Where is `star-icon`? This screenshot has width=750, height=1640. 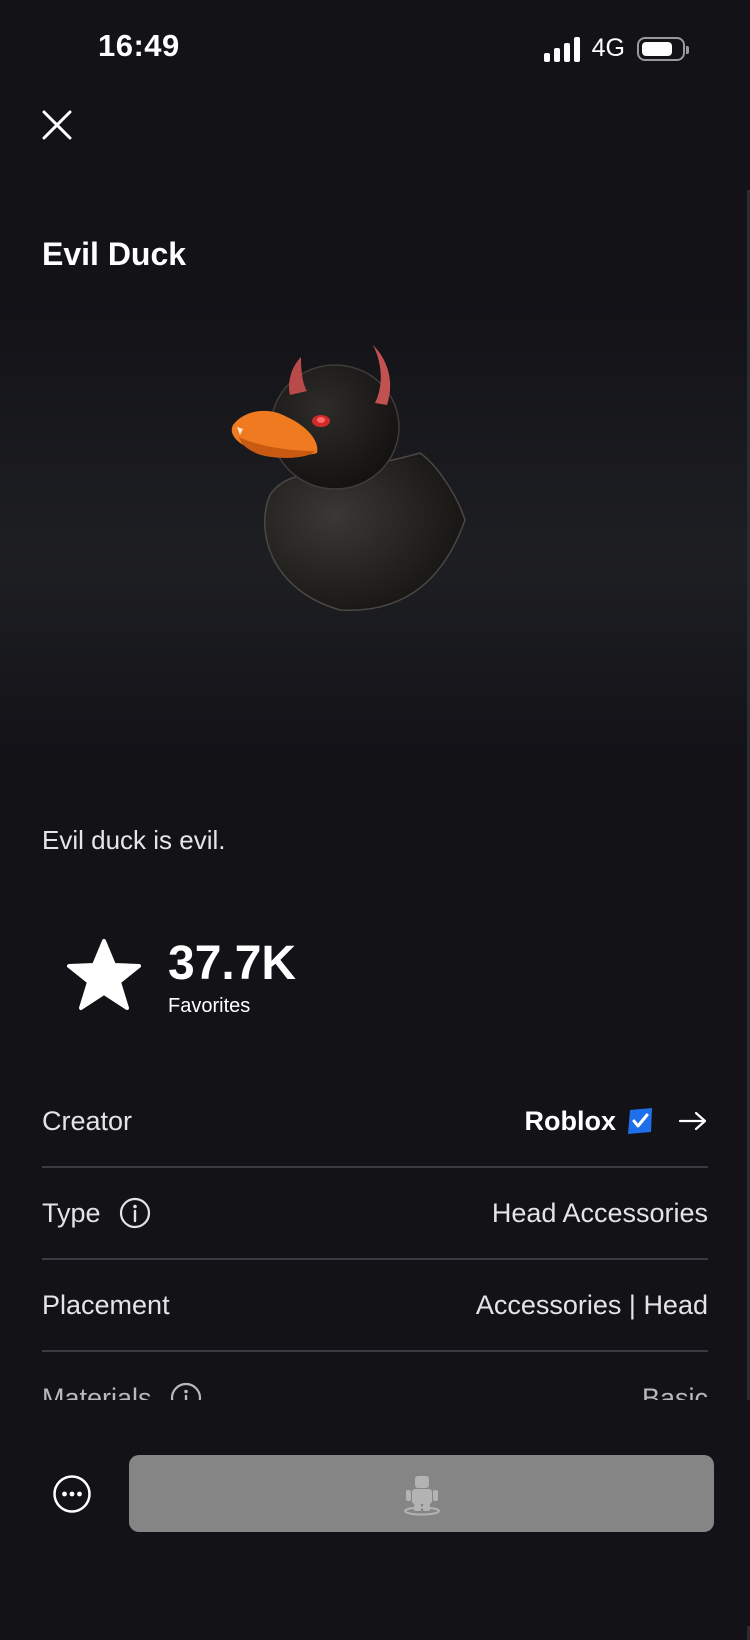
star-icon is located at coordinates (104, 975).